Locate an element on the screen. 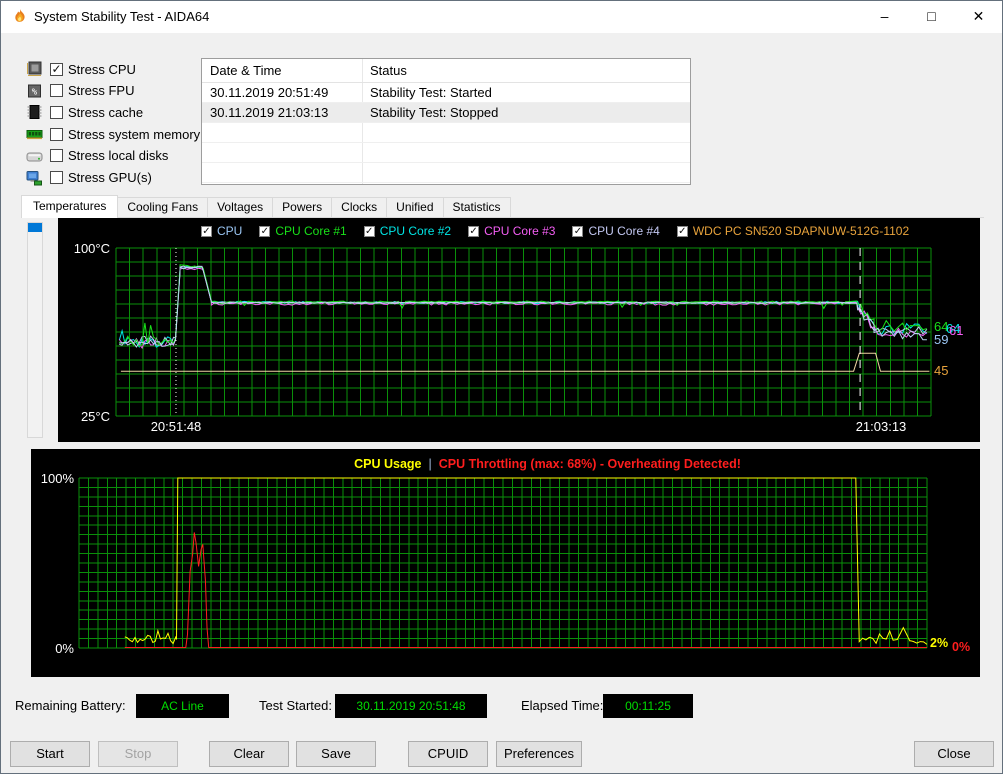 Image resolution: width=1003 pixels, height=774 pixels. stress-option-label: Stress local disks is located at coordinates (118, 156).